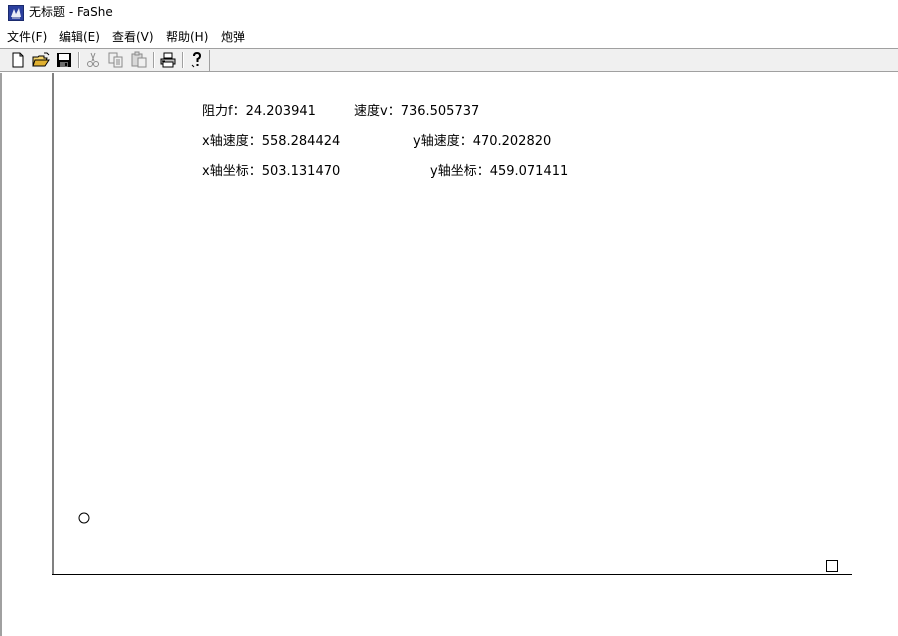  I want to click on y-velocity-readout: y轴速度：470.202820, so click(482, 141).